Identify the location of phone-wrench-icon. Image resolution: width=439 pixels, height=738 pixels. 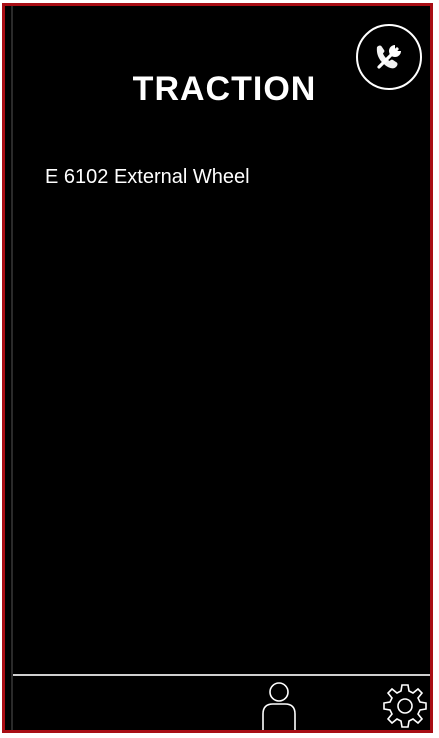
(388, 57).